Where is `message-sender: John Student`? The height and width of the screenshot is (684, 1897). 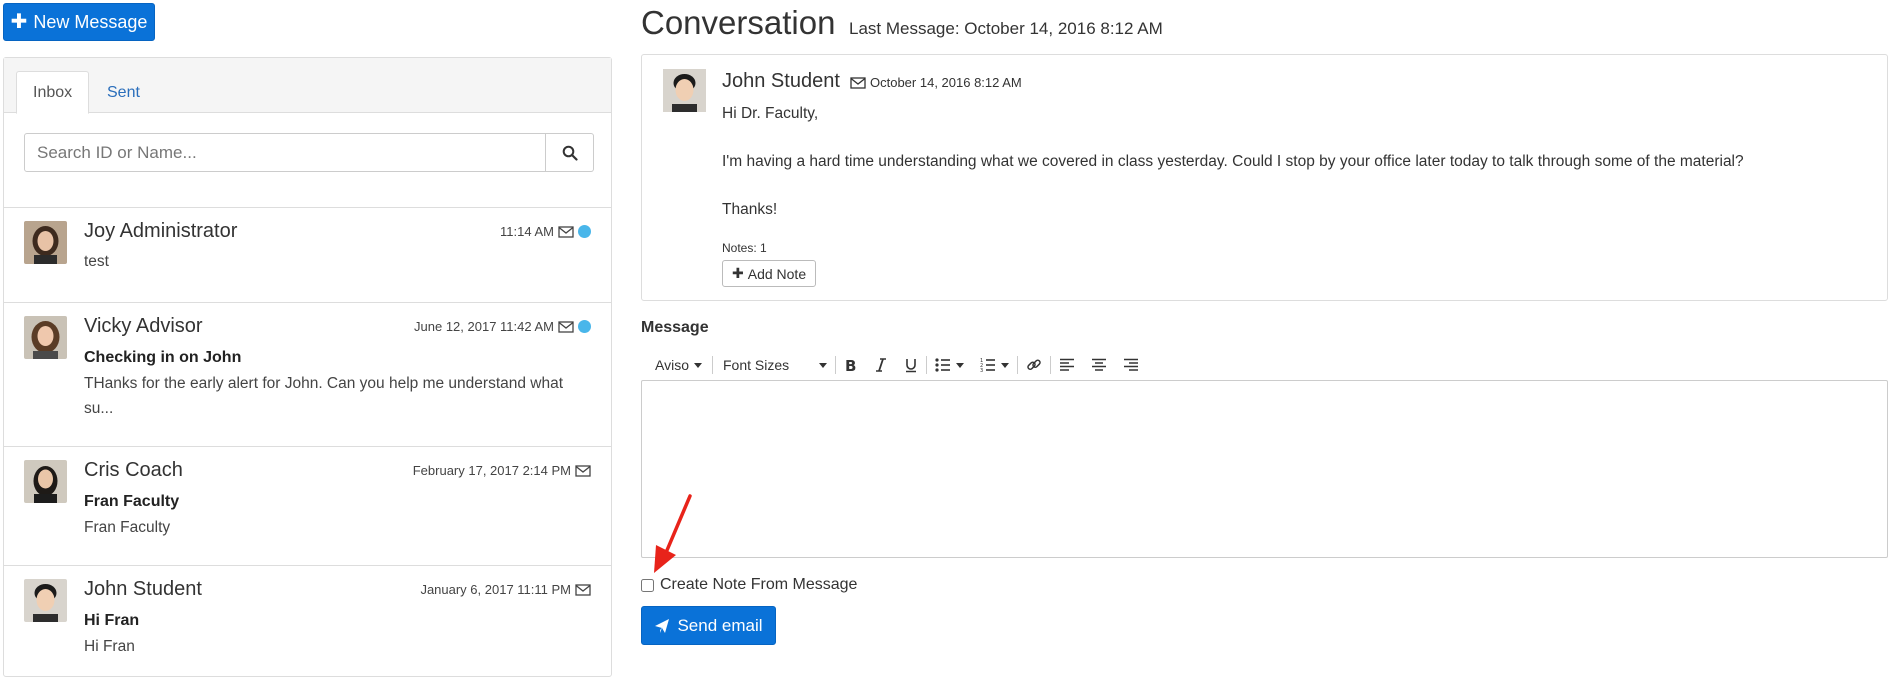 message-sender: John Student is located at coordinates (781, 81).